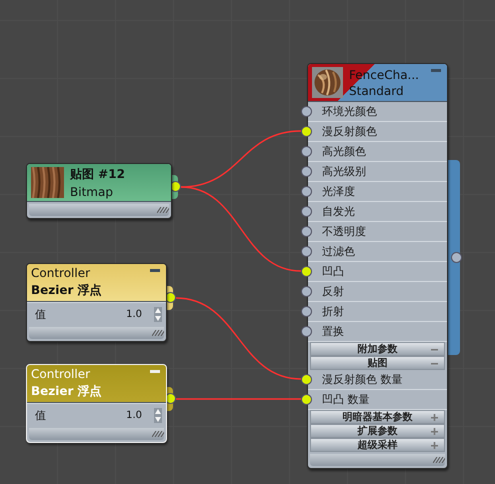 This screenshot has width=495, height=484. I want to click on node-type: Bitmap, so click(92, 192).